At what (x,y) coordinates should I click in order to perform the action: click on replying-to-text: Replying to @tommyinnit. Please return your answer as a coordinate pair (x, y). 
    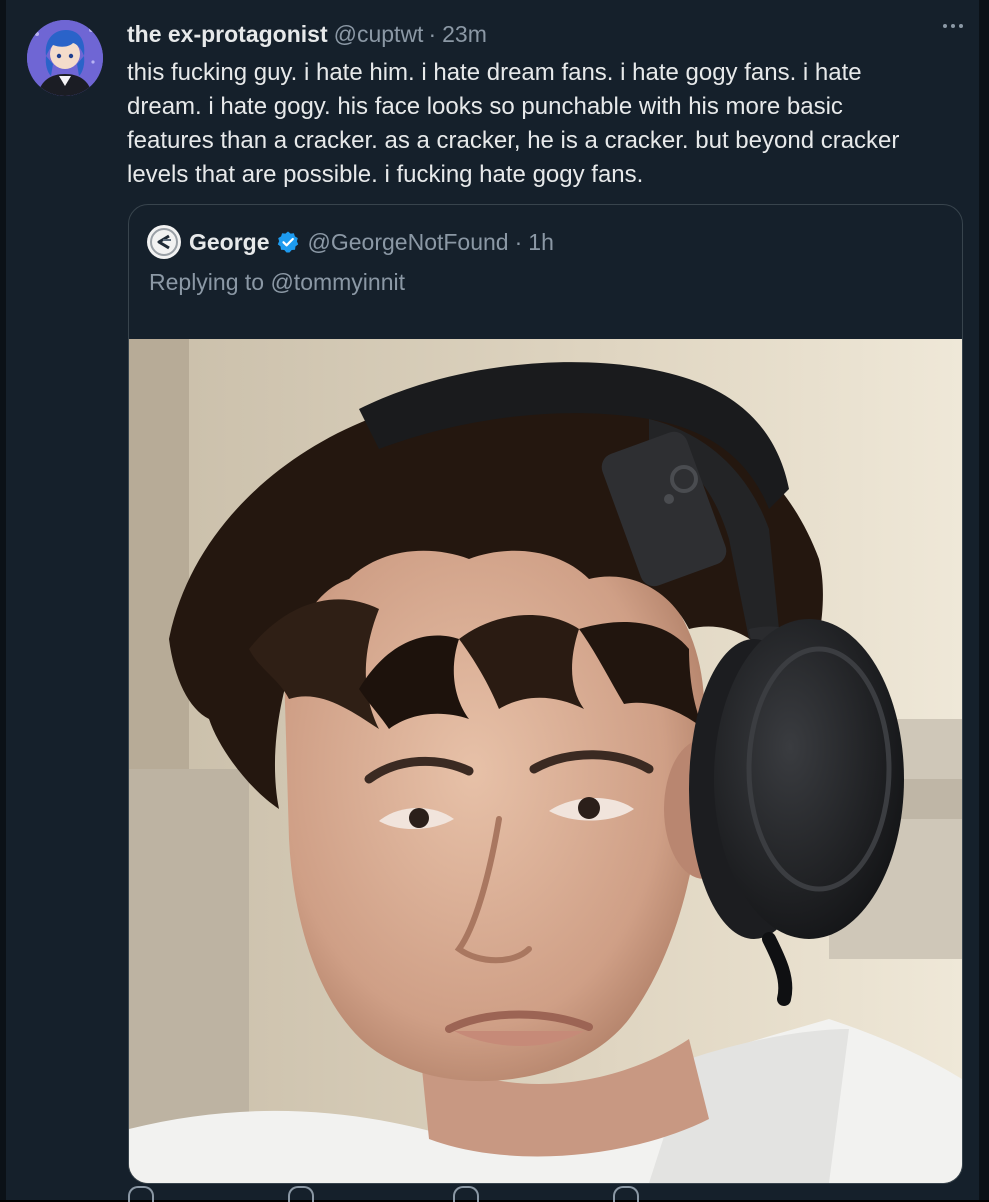
    Looking at the image, I should click on (277, 282).